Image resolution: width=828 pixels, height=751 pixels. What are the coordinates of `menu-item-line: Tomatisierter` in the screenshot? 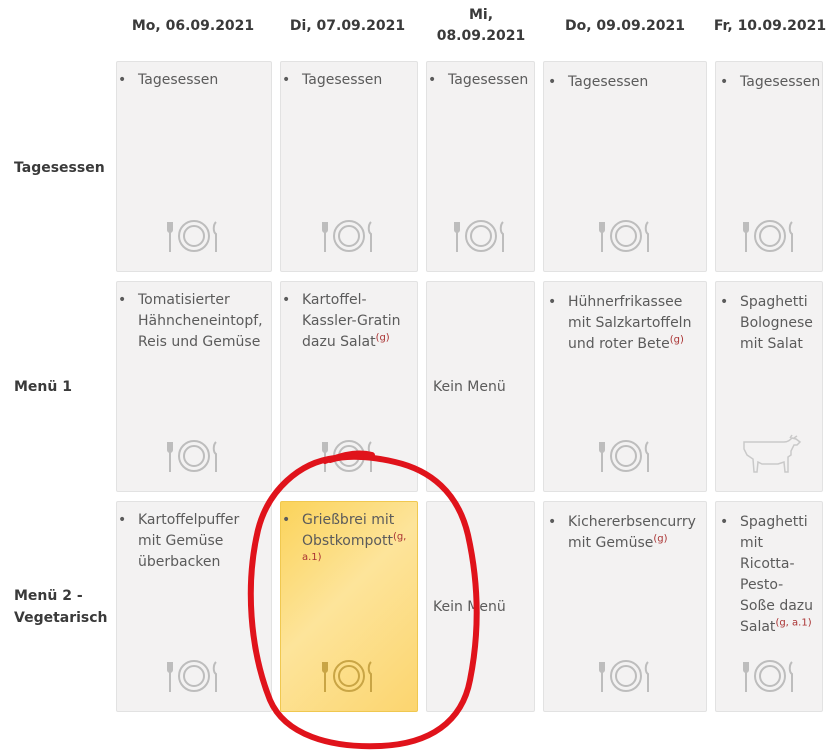 It's located at (184, 300).